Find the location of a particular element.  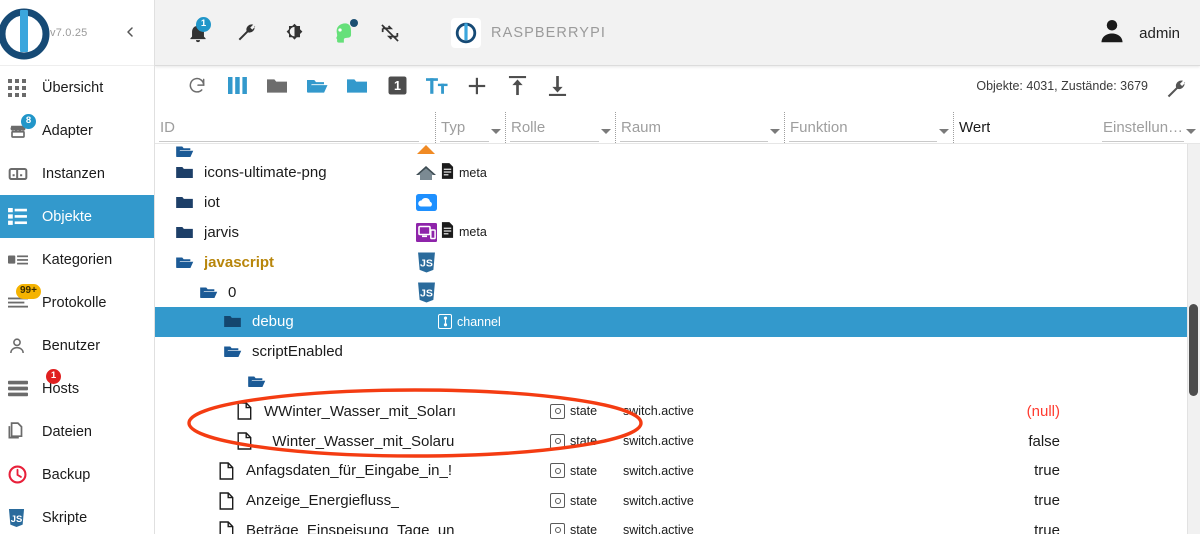

brightness-contrast-icon is located at coordinates (294, 33).